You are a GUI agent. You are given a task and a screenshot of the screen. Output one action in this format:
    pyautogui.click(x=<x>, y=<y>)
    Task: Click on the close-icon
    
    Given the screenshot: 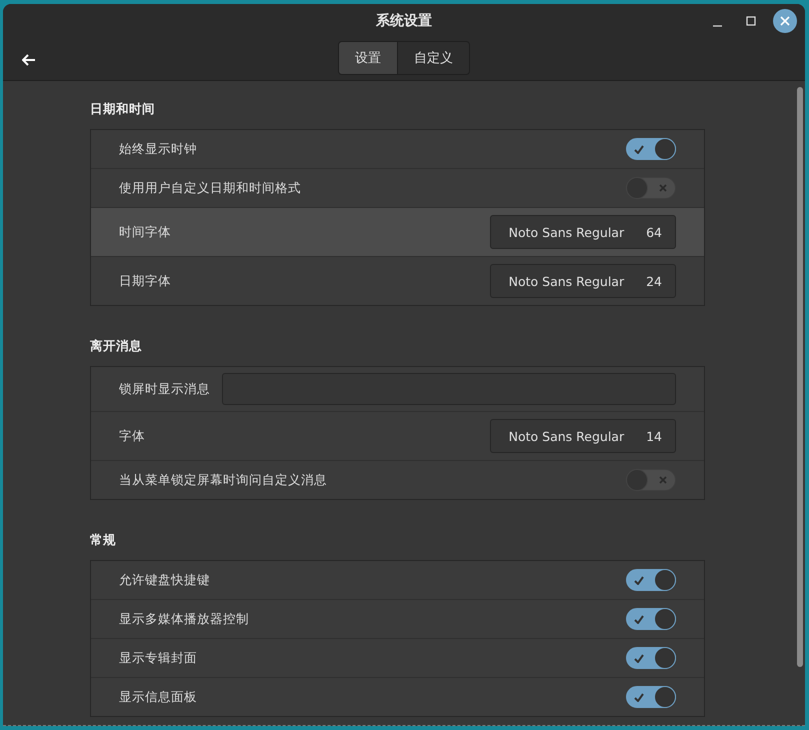 What is the action you would take?
    pyautogui.click(x=785, y=21)
    